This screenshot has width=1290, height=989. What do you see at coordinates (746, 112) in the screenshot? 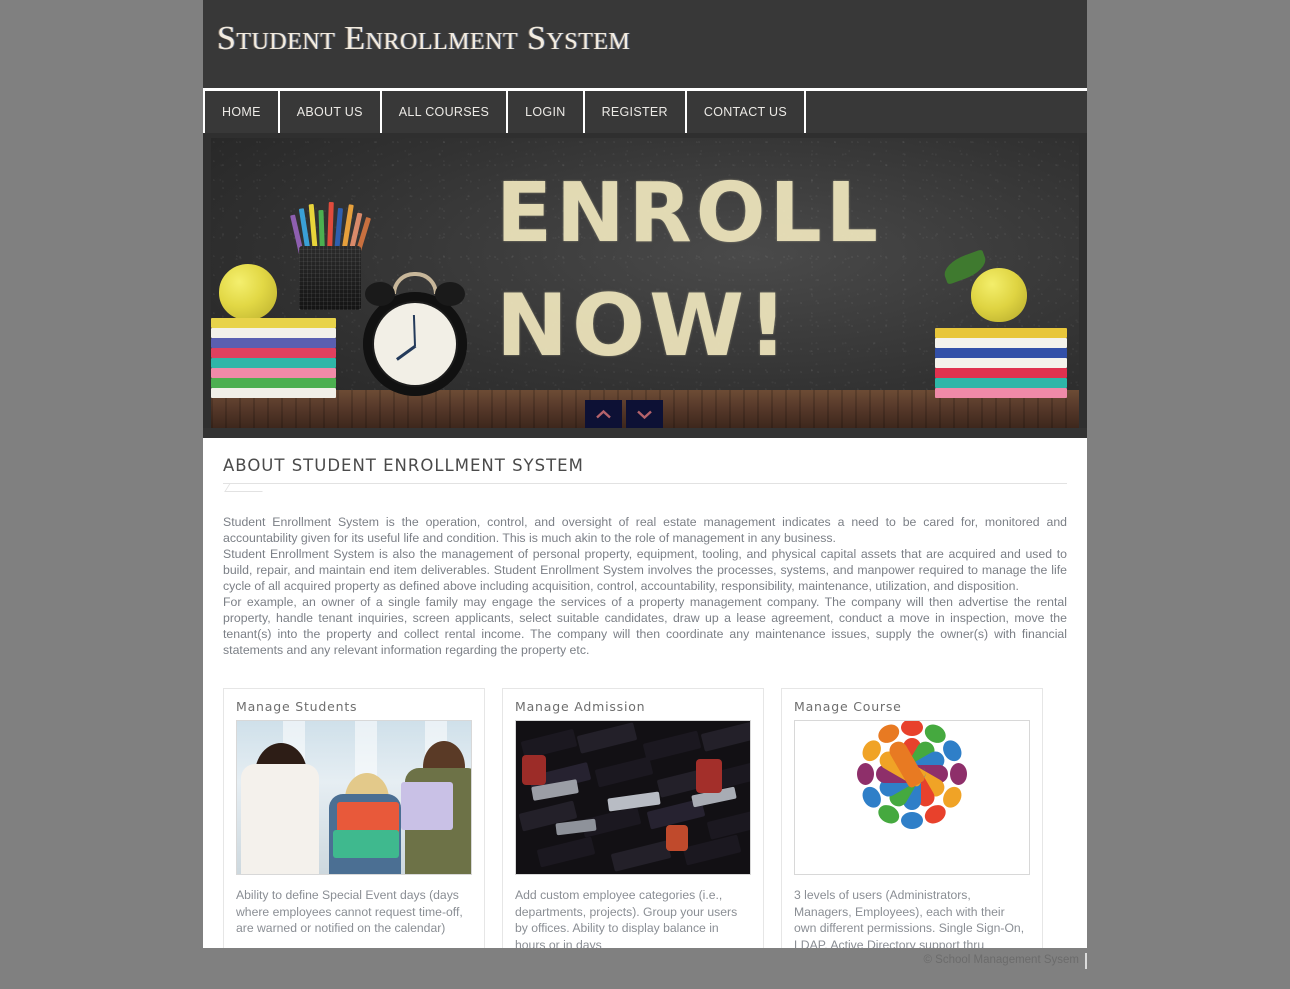
I see `nav-item-contact-us: CONTACT US` at bounding box center [746, 112].